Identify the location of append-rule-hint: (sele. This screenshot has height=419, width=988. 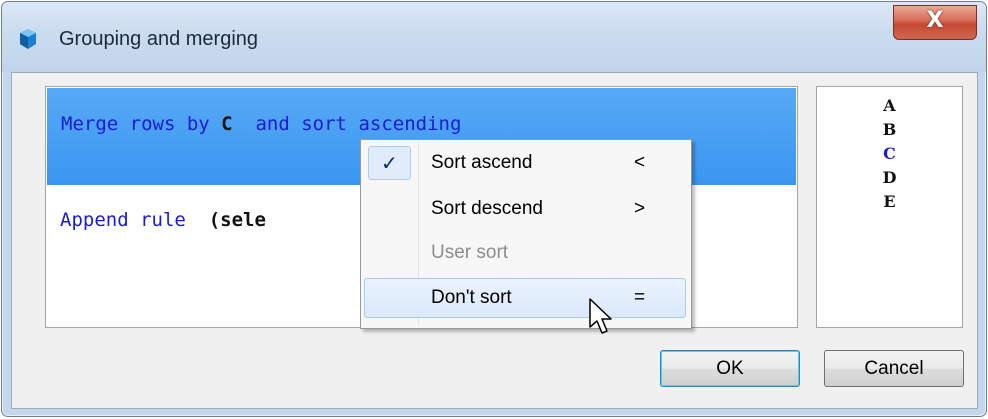
(237, 220).